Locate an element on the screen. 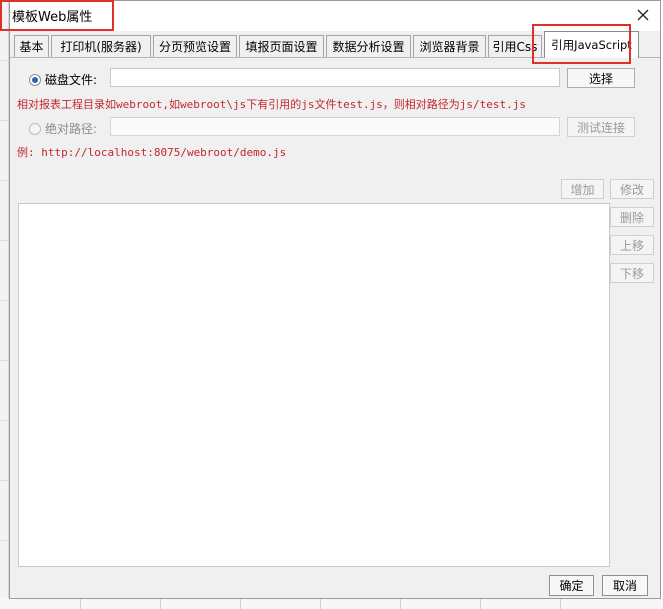 The image size is (663, 609). absolute-path-radio is located at coordinates (35, 128).